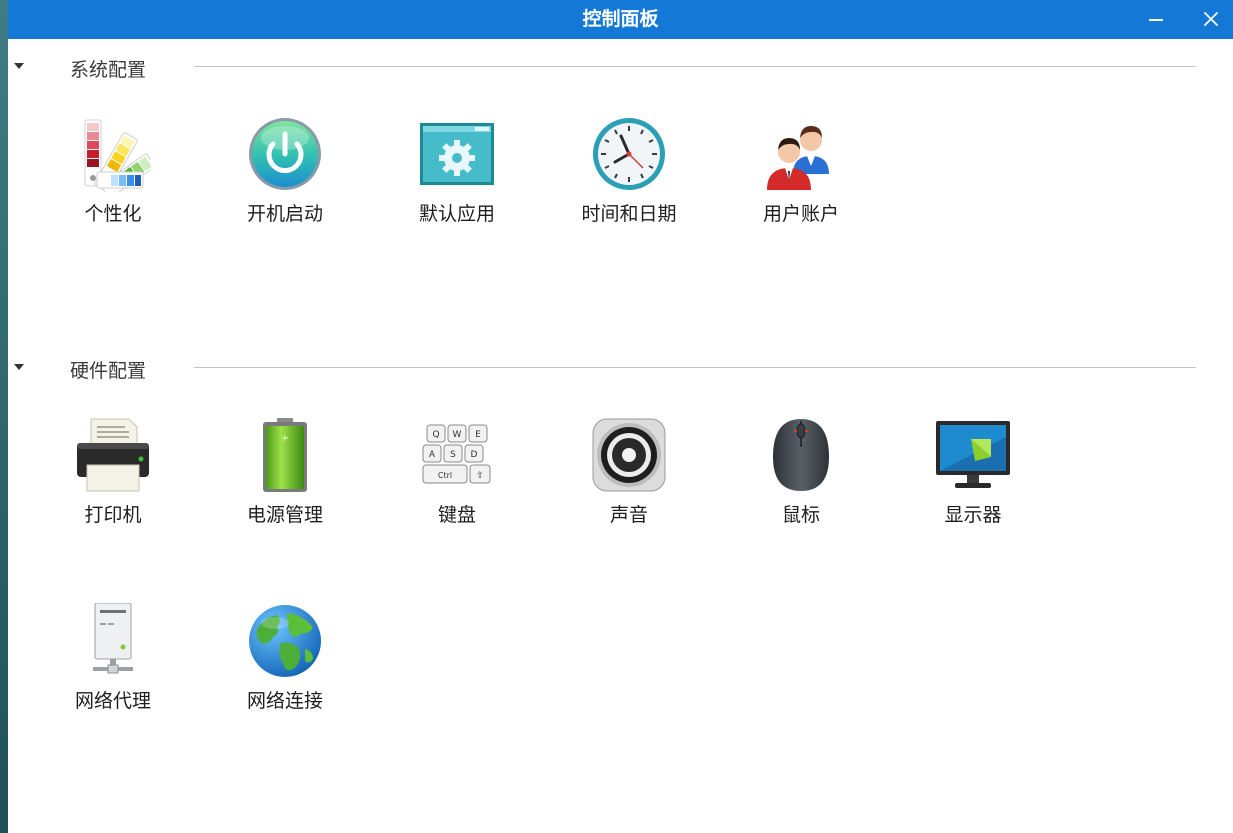 The height and width of the screenshot is (833, 1233). What do you see at coordinates (478, 435) in the screenshot?
I see `key-label: E` at bounding box center [478, 435].